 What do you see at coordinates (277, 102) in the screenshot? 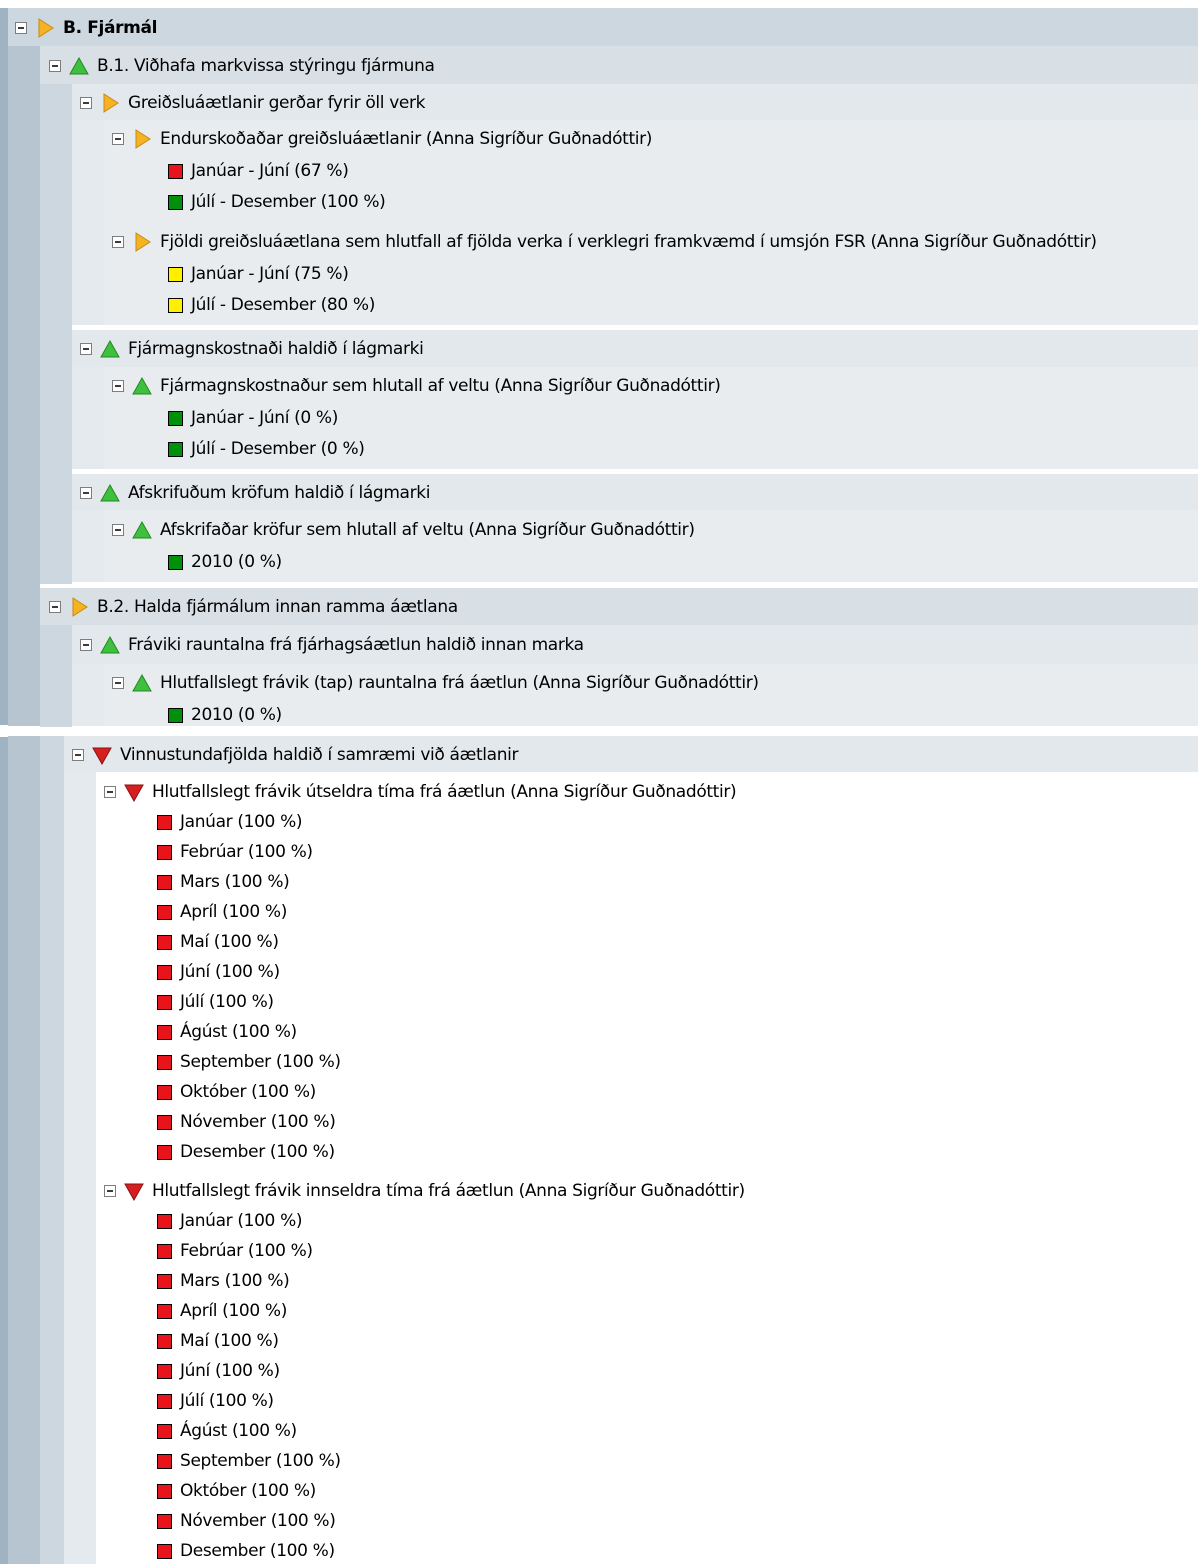
I see `tree-node-label: Greiðsluáætlanir gerðar fyrir öll verk` at bounding box center [277, 102].